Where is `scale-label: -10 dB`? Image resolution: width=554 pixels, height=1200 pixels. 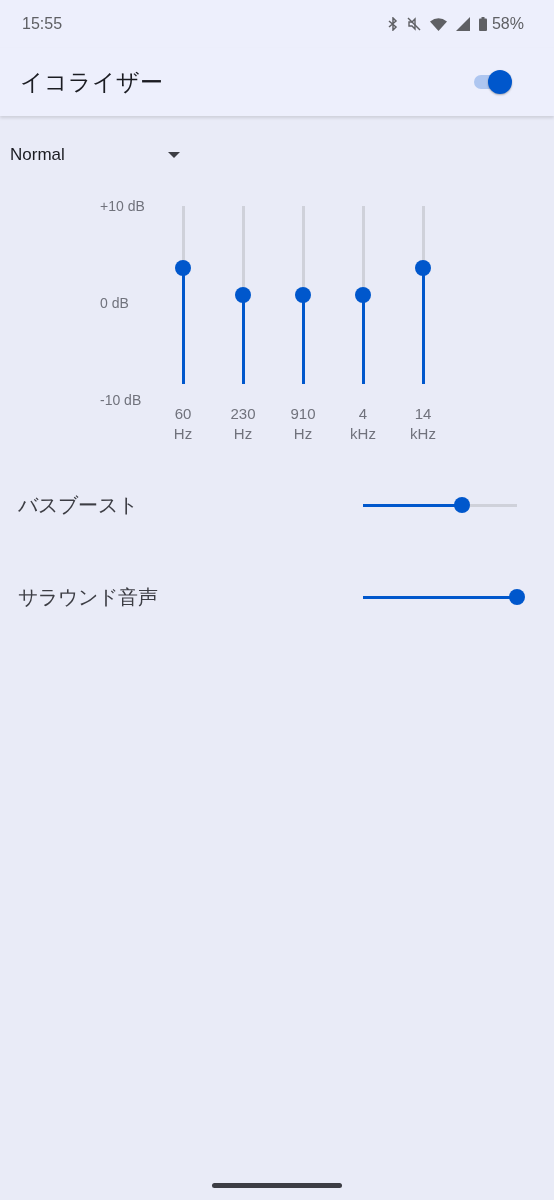
scale-label: -10 dB is located at coordinates (121, 400).